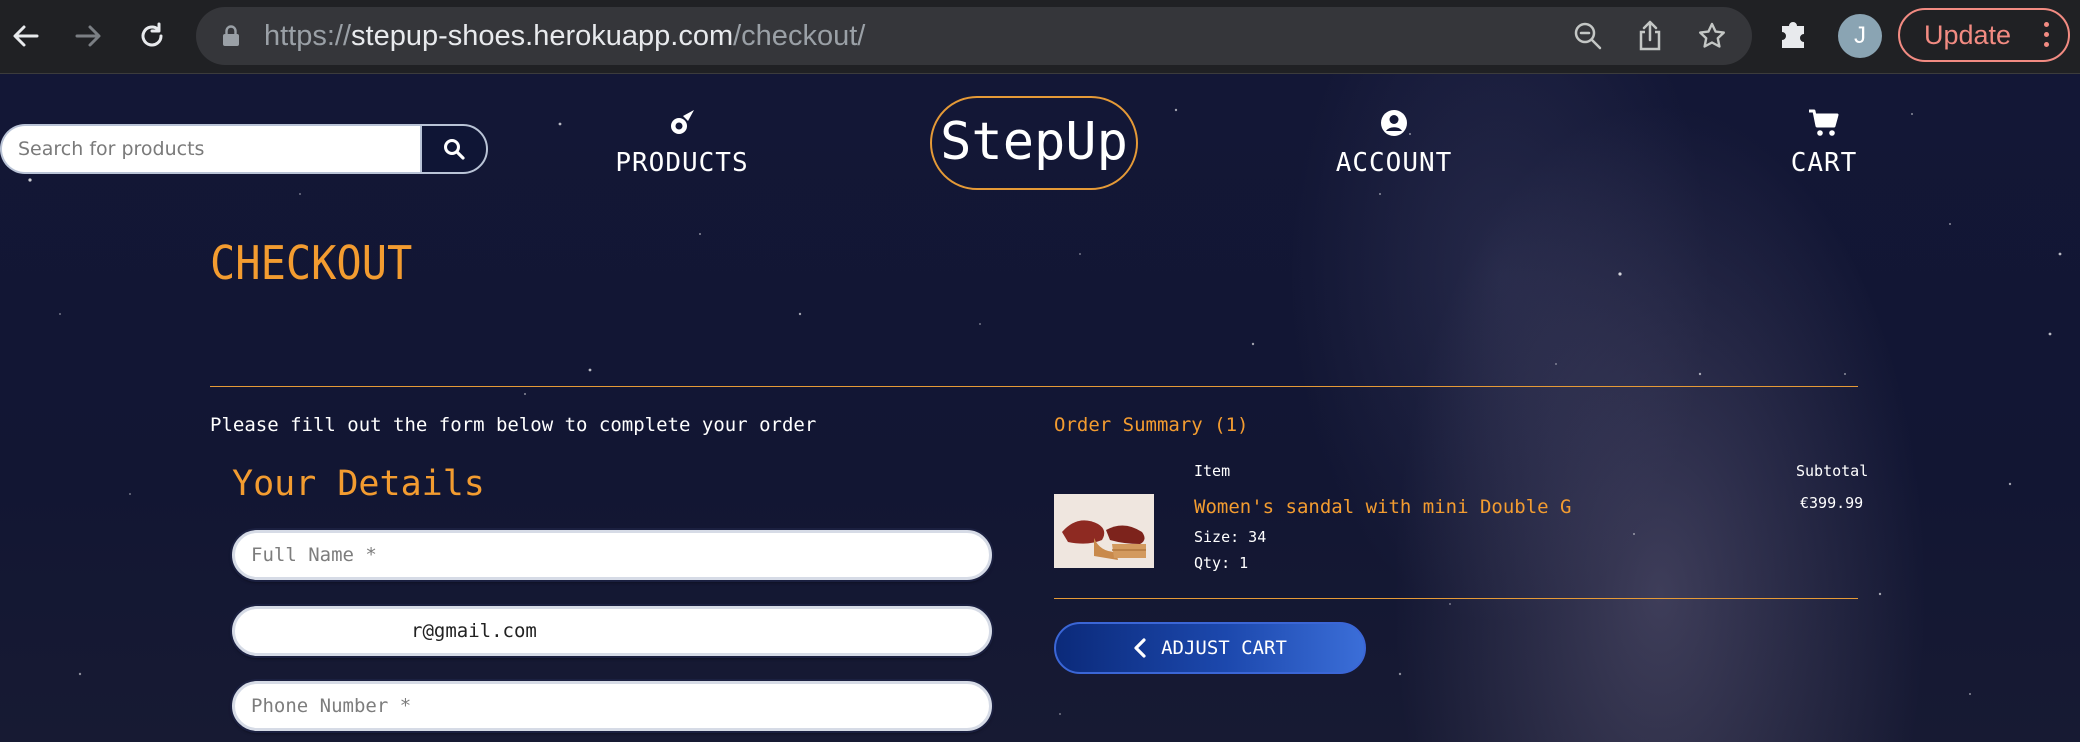 This screenshot has width=2080, height=742. What do you see at coordinates (1034, 386) in the screenshot?
I see `title-divider` at bounding box center [1034, 386].